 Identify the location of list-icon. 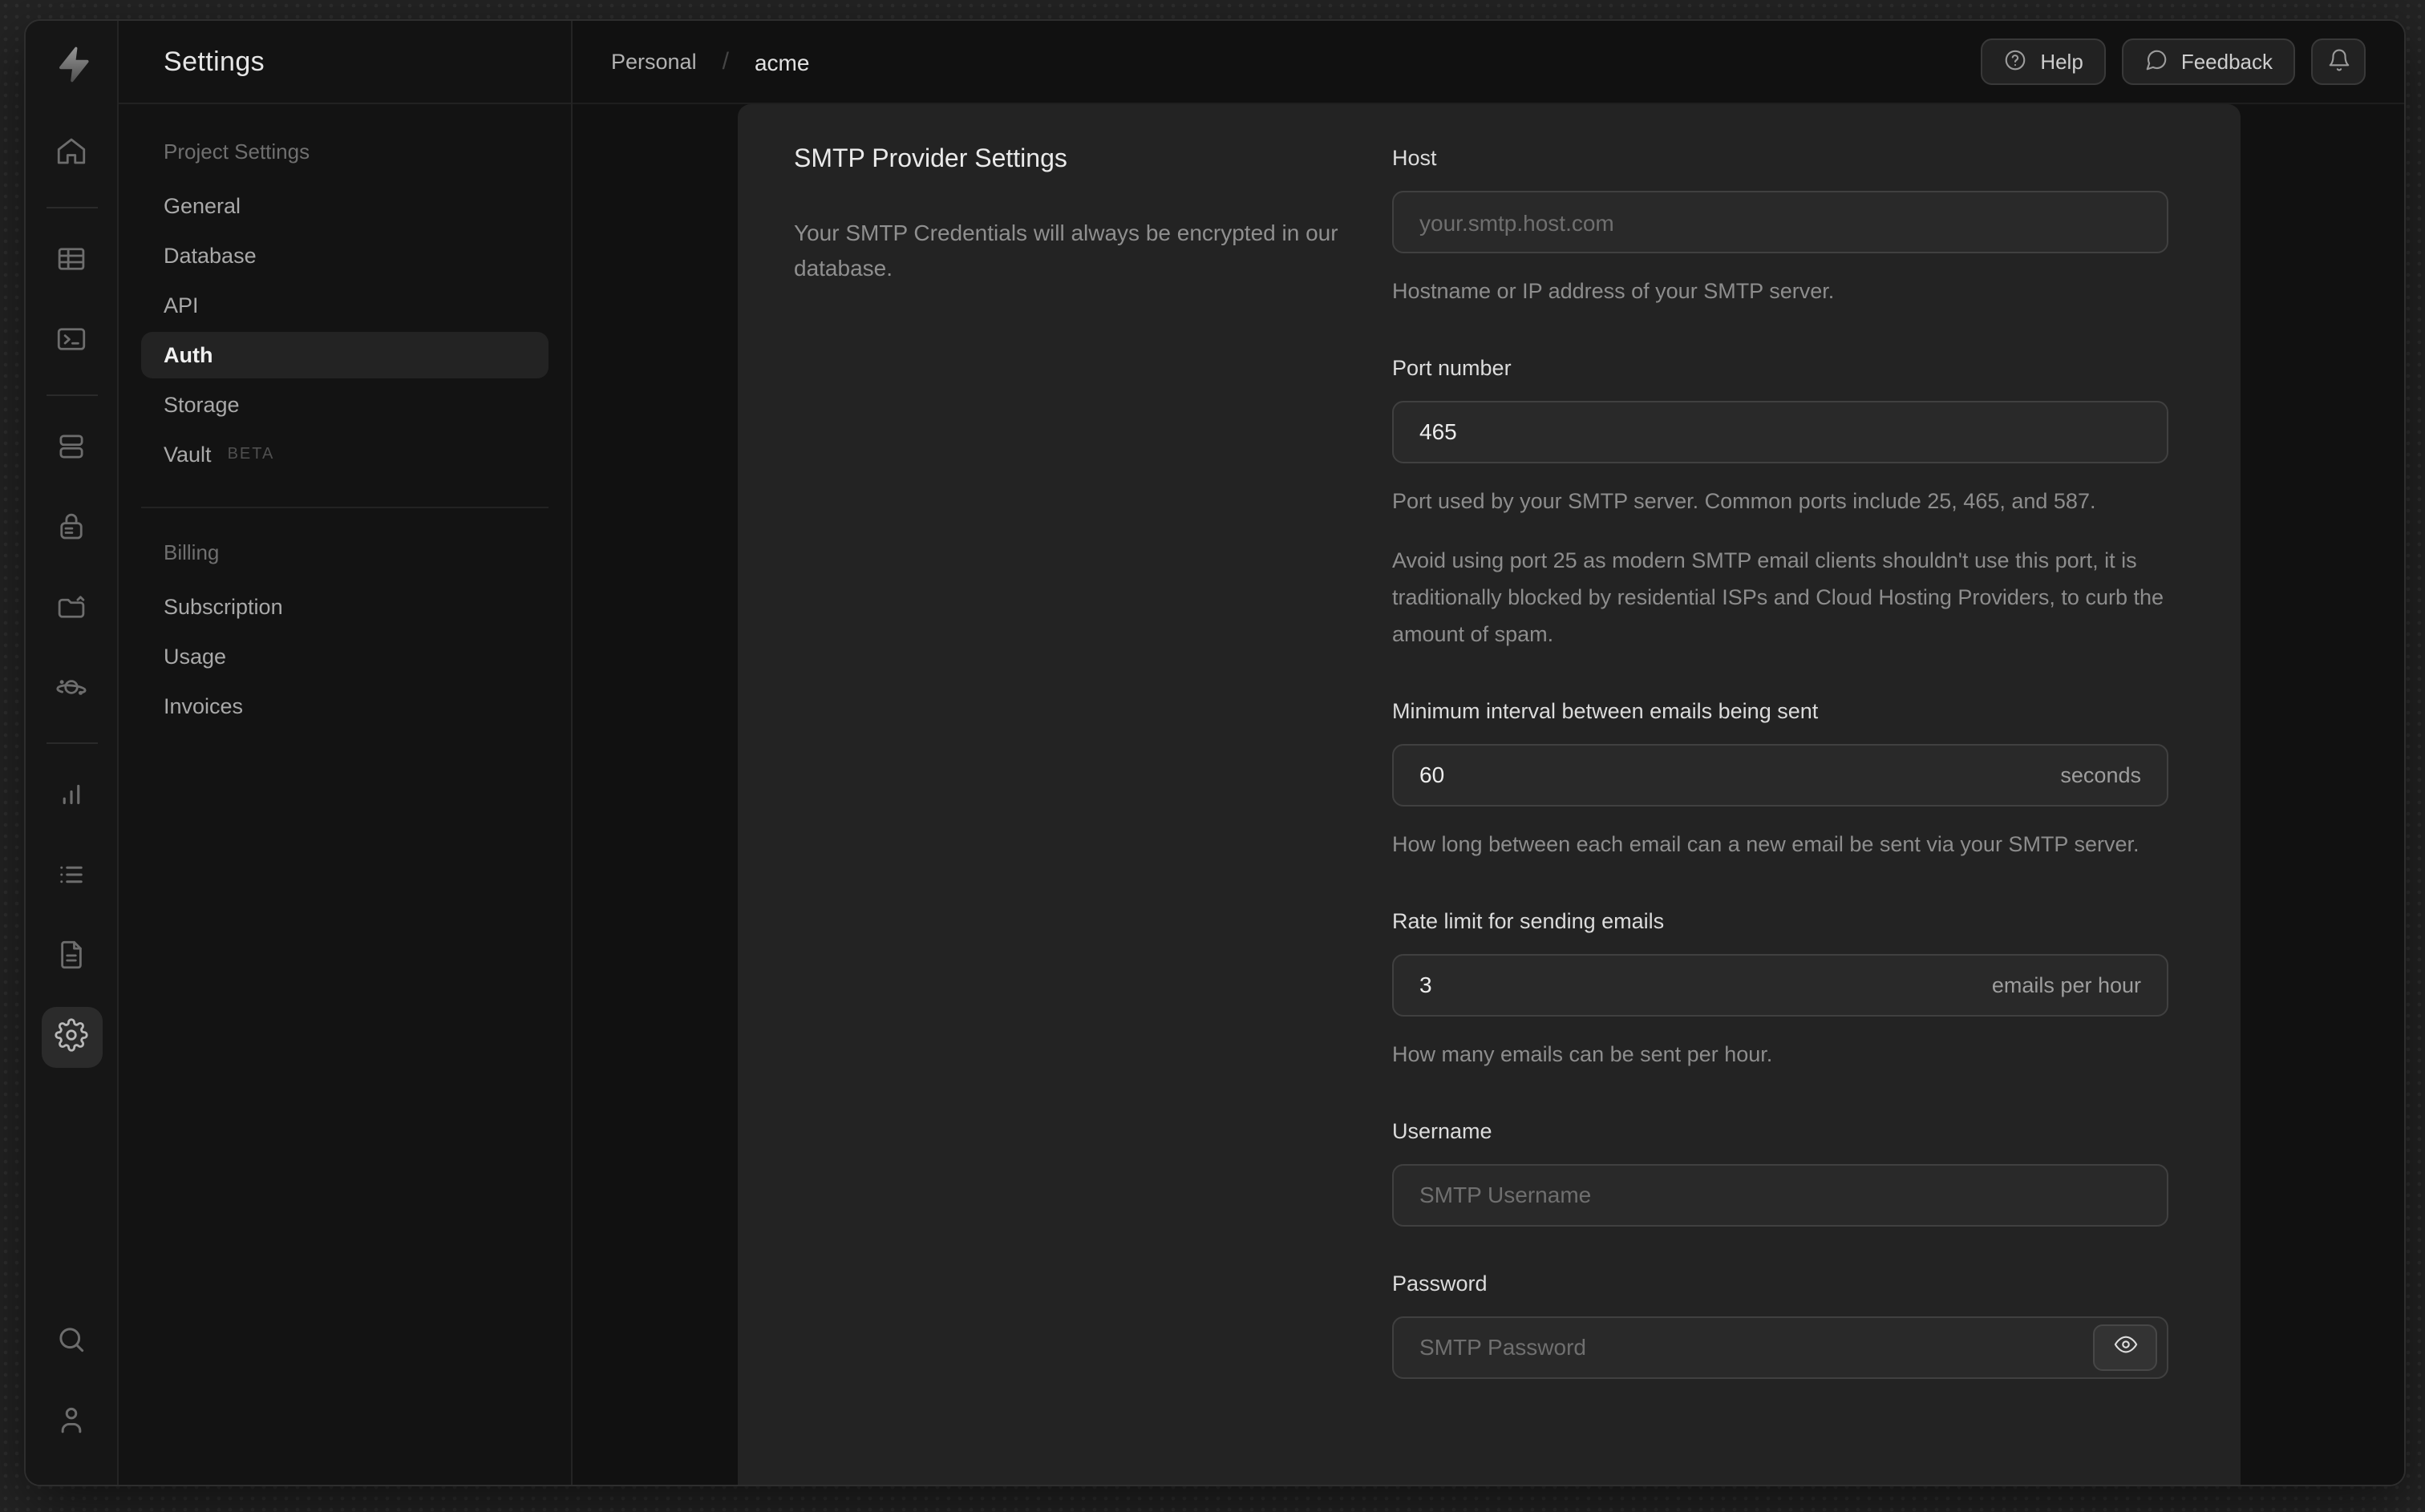
(71, 877).